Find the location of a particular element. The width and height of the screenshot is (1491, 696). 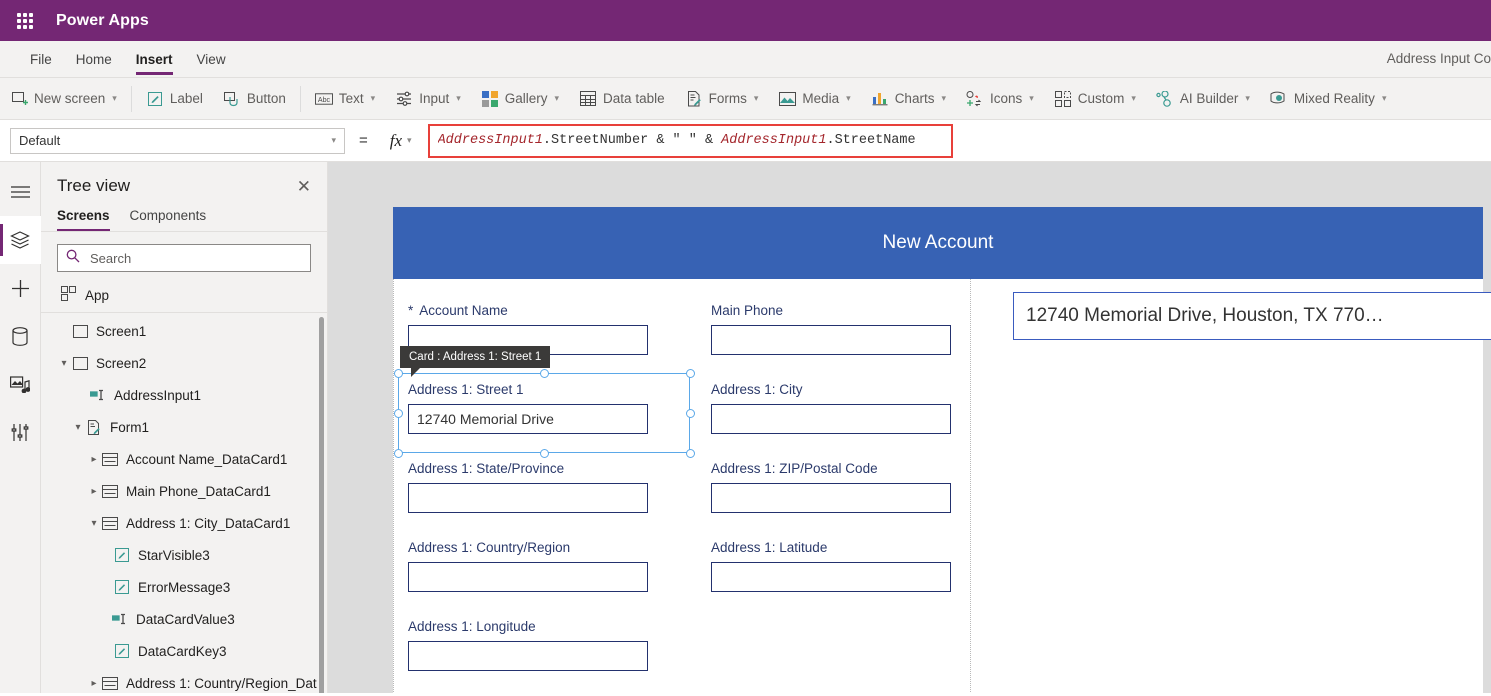

search-box is located at coordinates (184, 258).